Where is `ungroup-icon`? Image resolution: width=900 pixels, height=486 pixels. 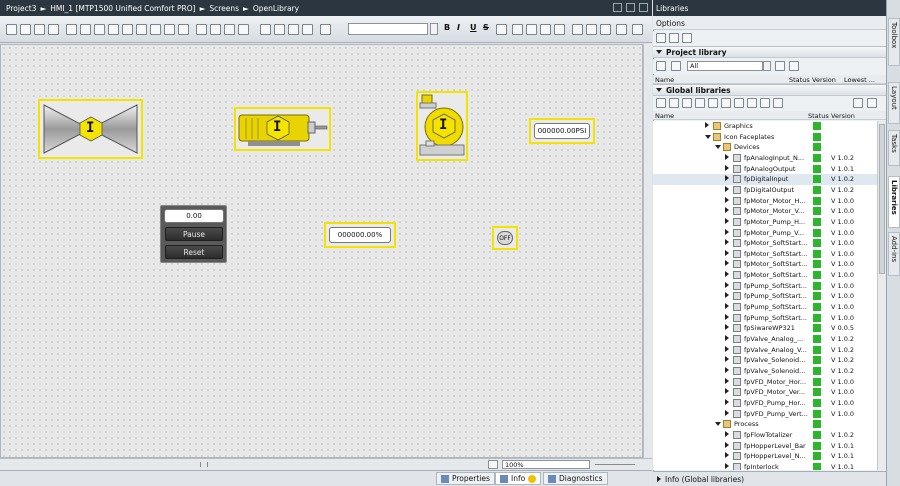
ungroup-icon is located at coordinates (183, 29).